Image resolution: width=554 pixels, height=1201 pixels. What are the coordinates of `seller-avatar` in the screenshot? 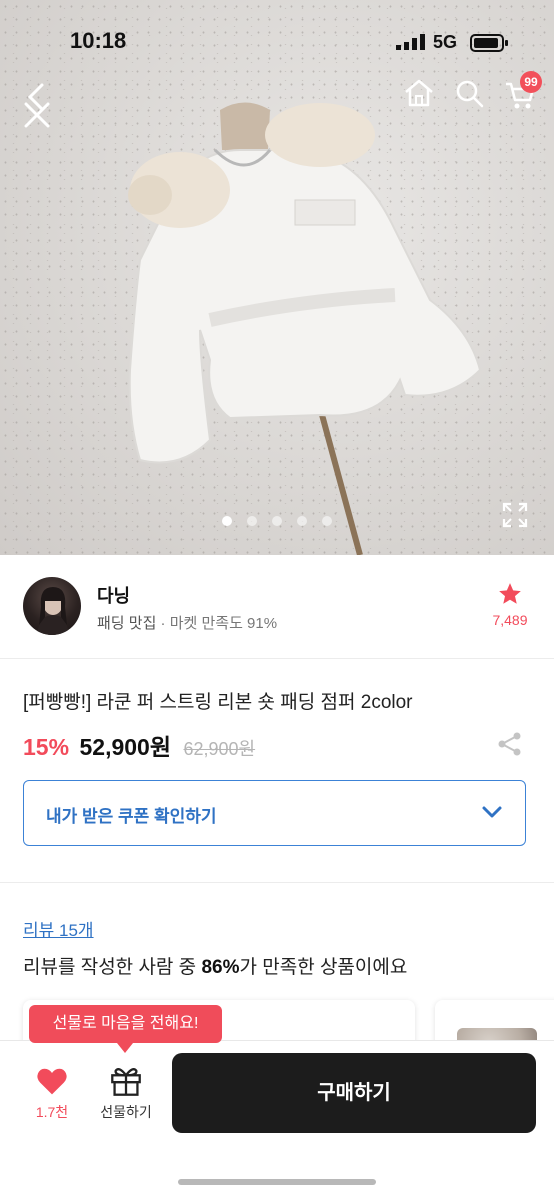 It's located at (52, 606).